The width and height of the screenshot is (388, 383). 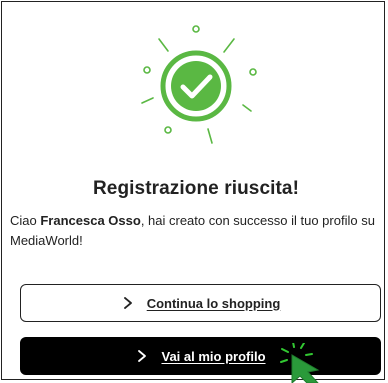 I want to click on pointer-cursor-icon, so click(x=300, y=363).